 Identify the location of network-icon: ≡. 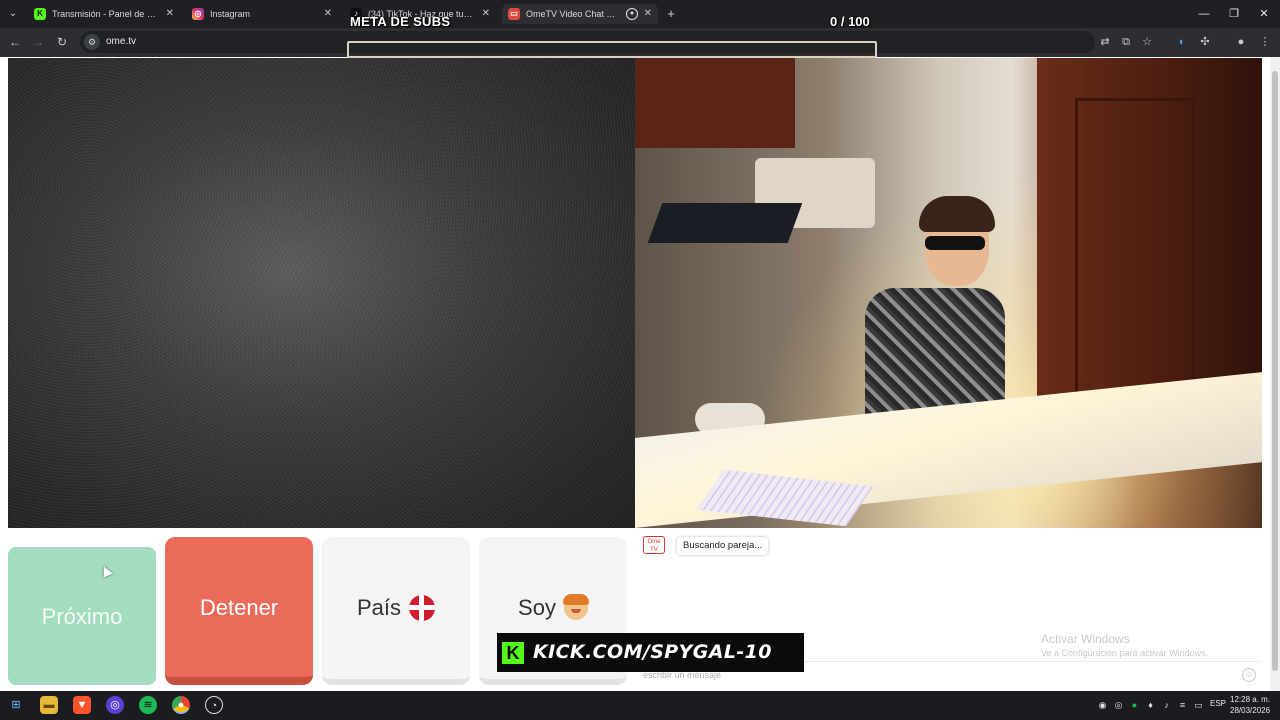
(1182, 705).